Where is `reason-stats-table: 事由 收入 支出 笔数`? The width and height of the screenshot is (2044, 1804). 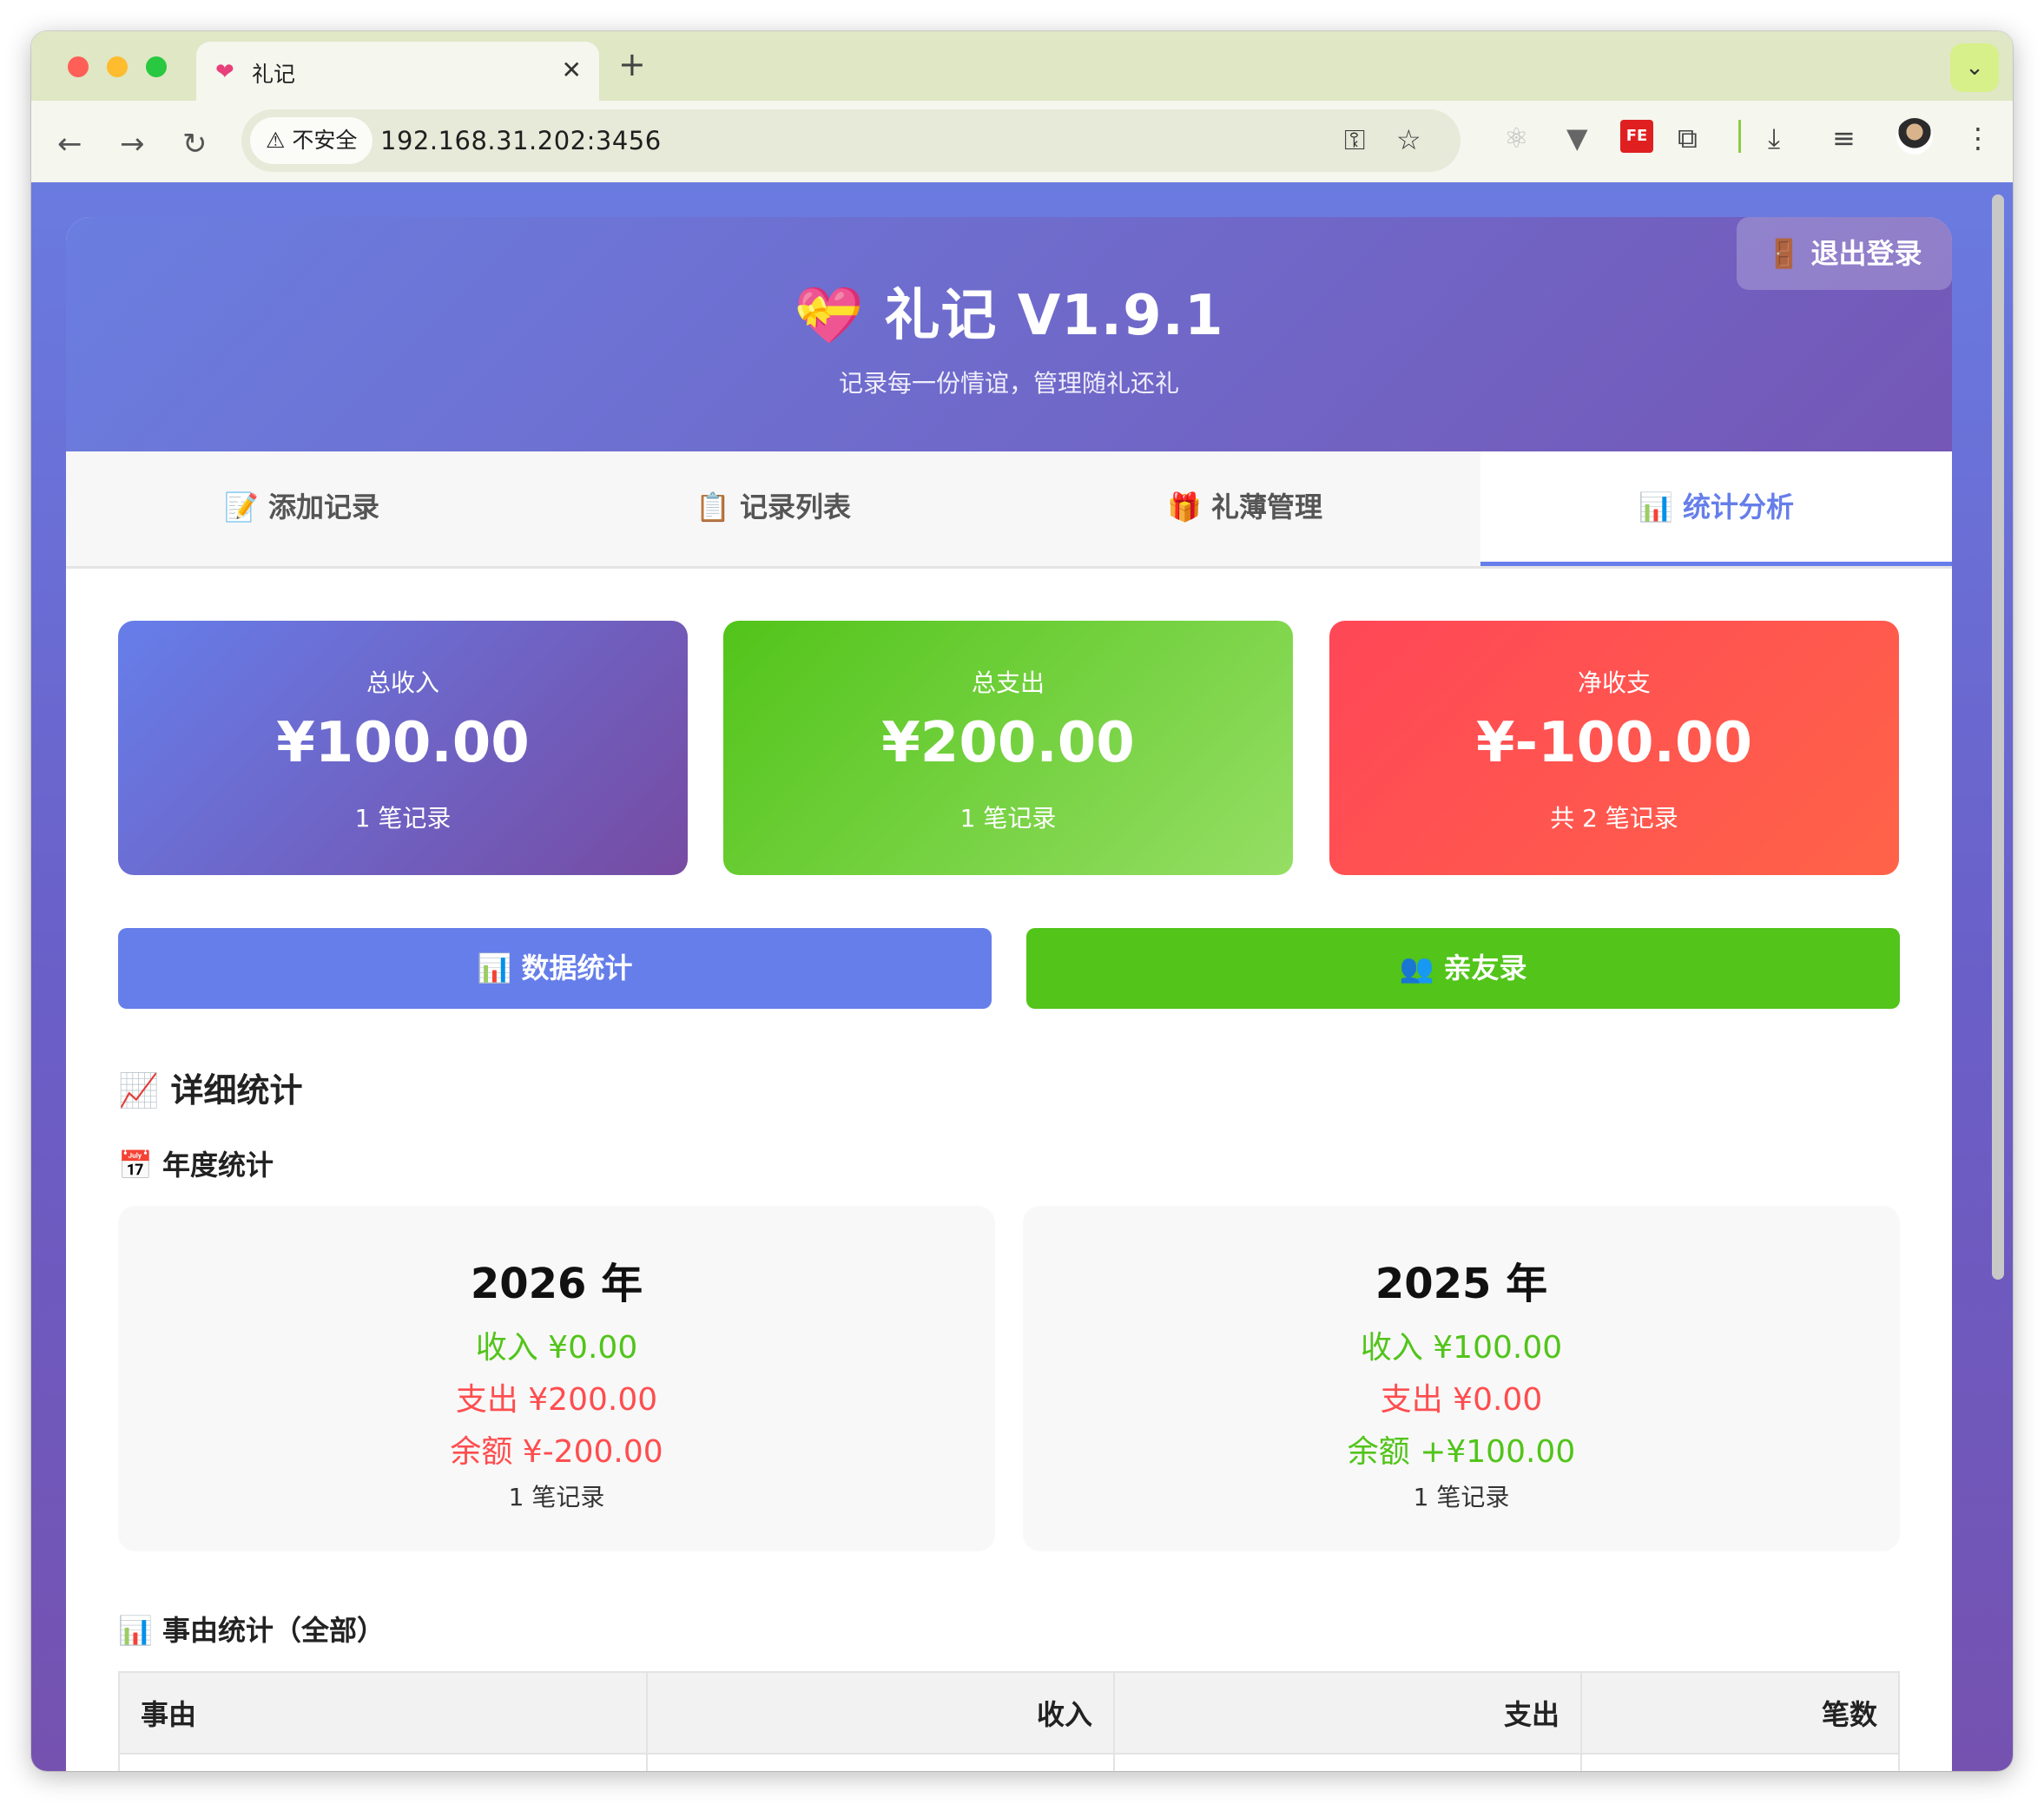
reason-stats-table: 事由 收入 支出 笔数 is located at coordinates (1009, 1721).